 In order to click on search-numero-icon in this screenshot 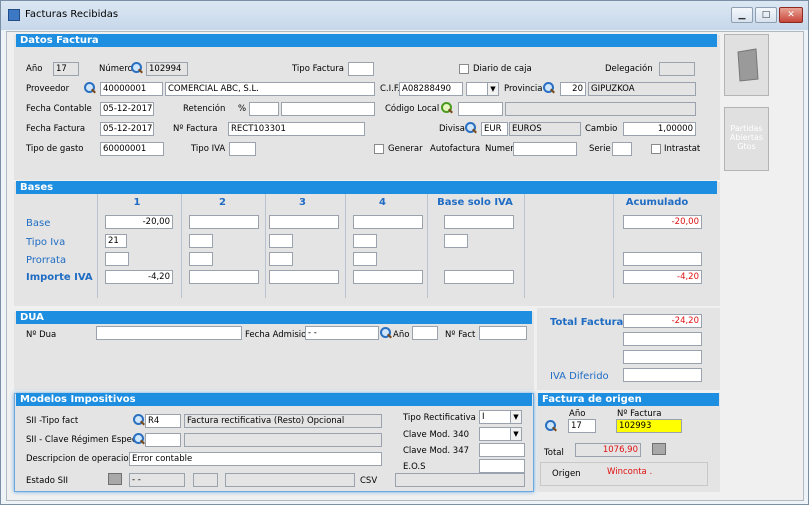, I will do `click(137, 68)`.